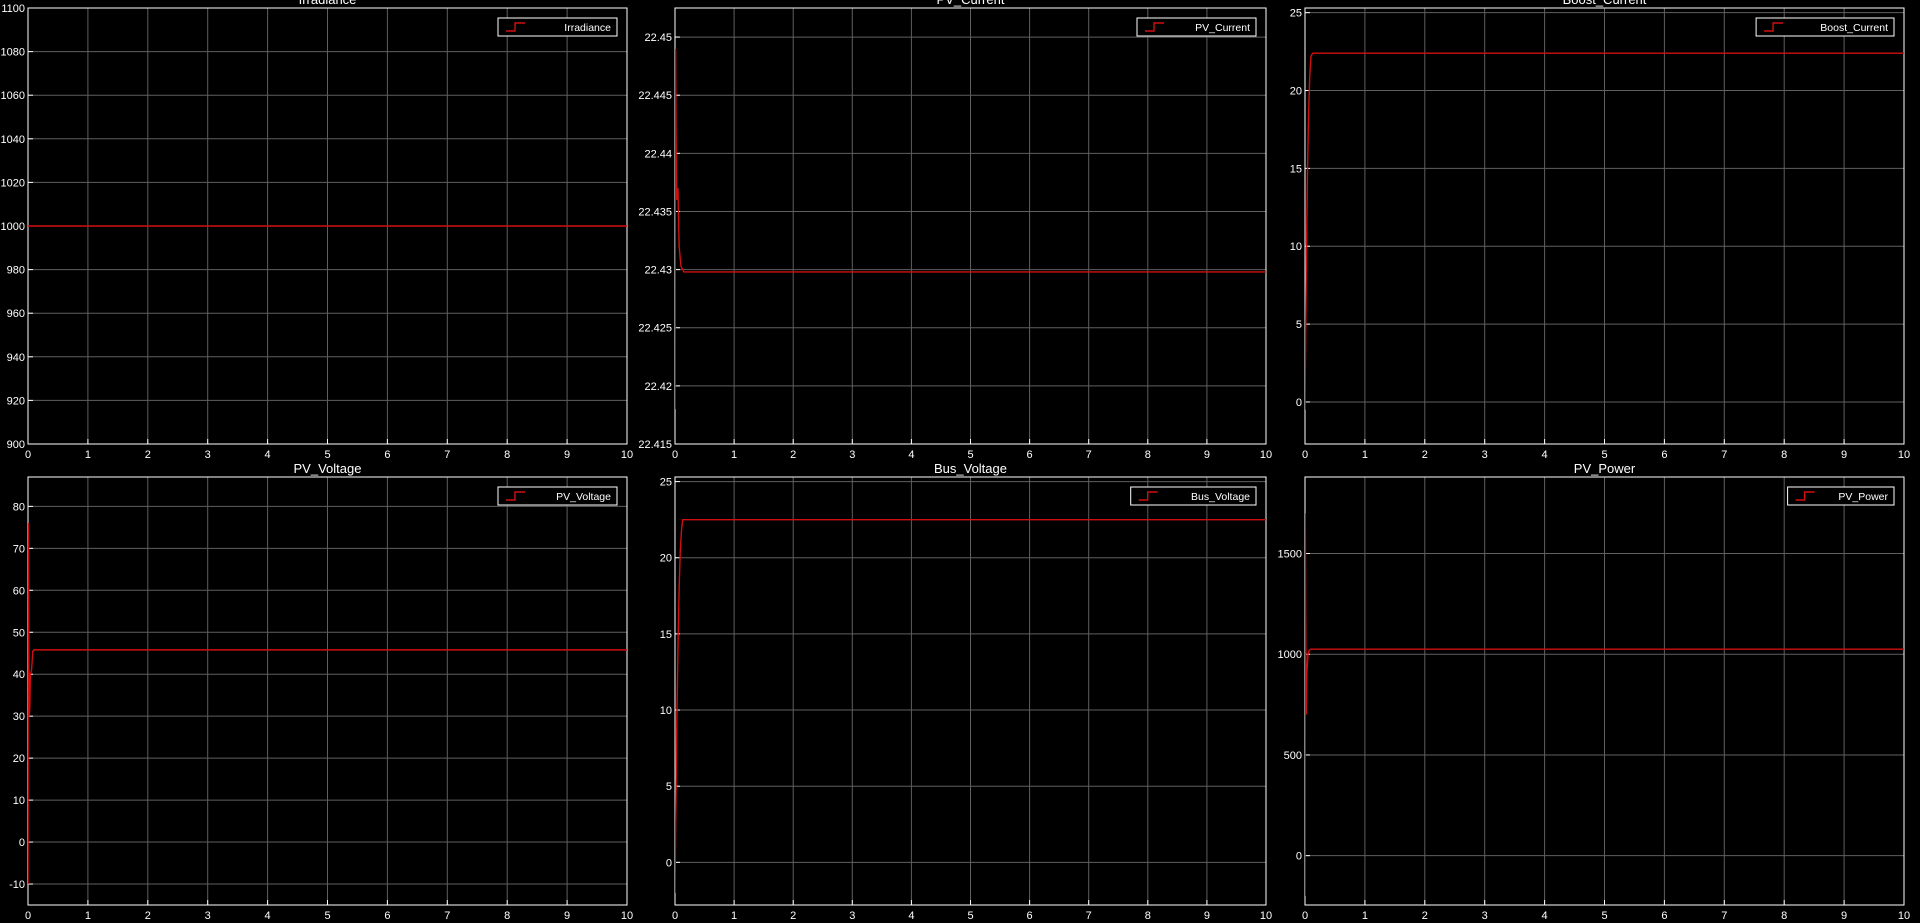 This screenshot has width=1920, height=923. I want to click on y-tick-label: 1040, so click(13, 140).